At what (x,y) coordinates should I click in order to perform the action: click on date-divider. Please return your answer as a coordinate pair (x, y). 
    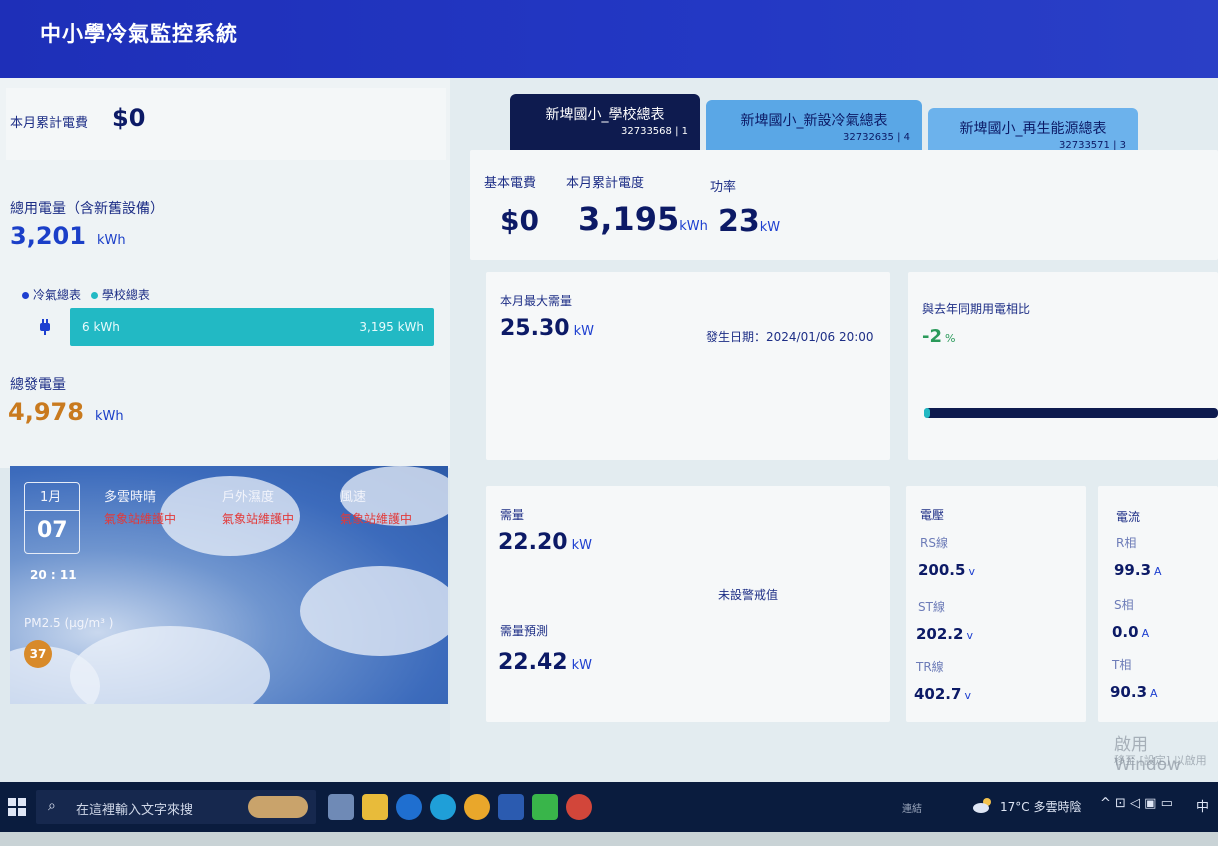
    Looking at the image, I should click on (52, 510).